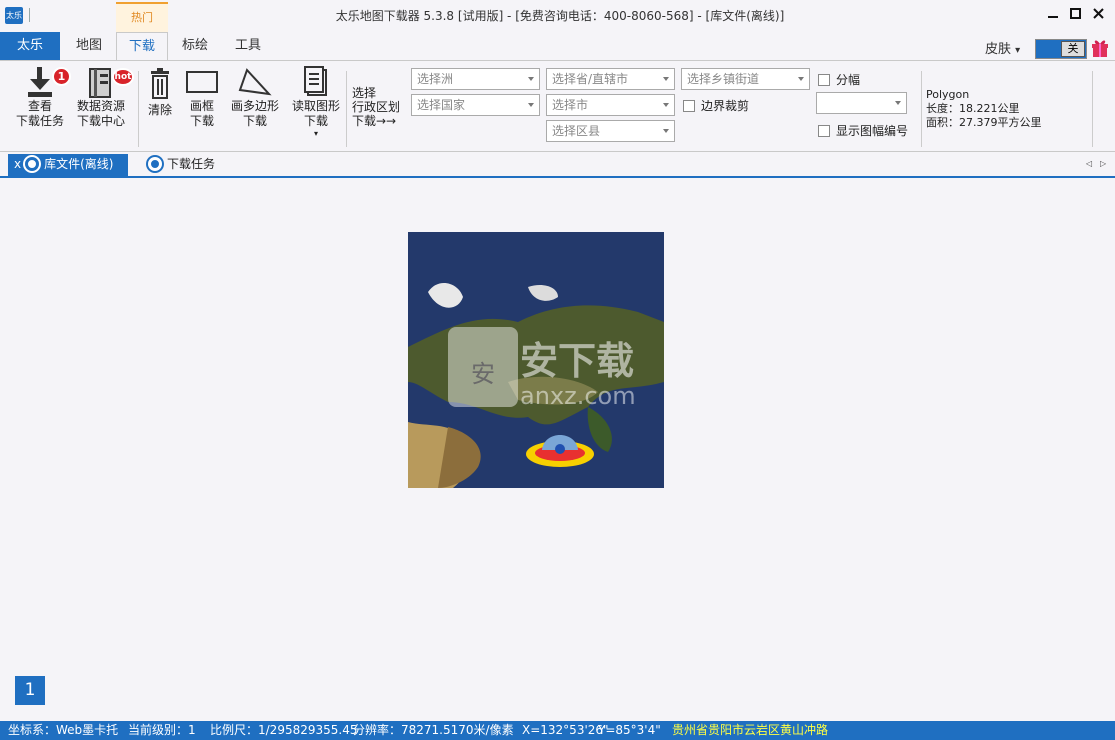 Image resolution: width=1115 pixels, height=740 pixels. Describe the element at coordinates (160, 83) in the screenshot. I see `trash-icon` at that location.